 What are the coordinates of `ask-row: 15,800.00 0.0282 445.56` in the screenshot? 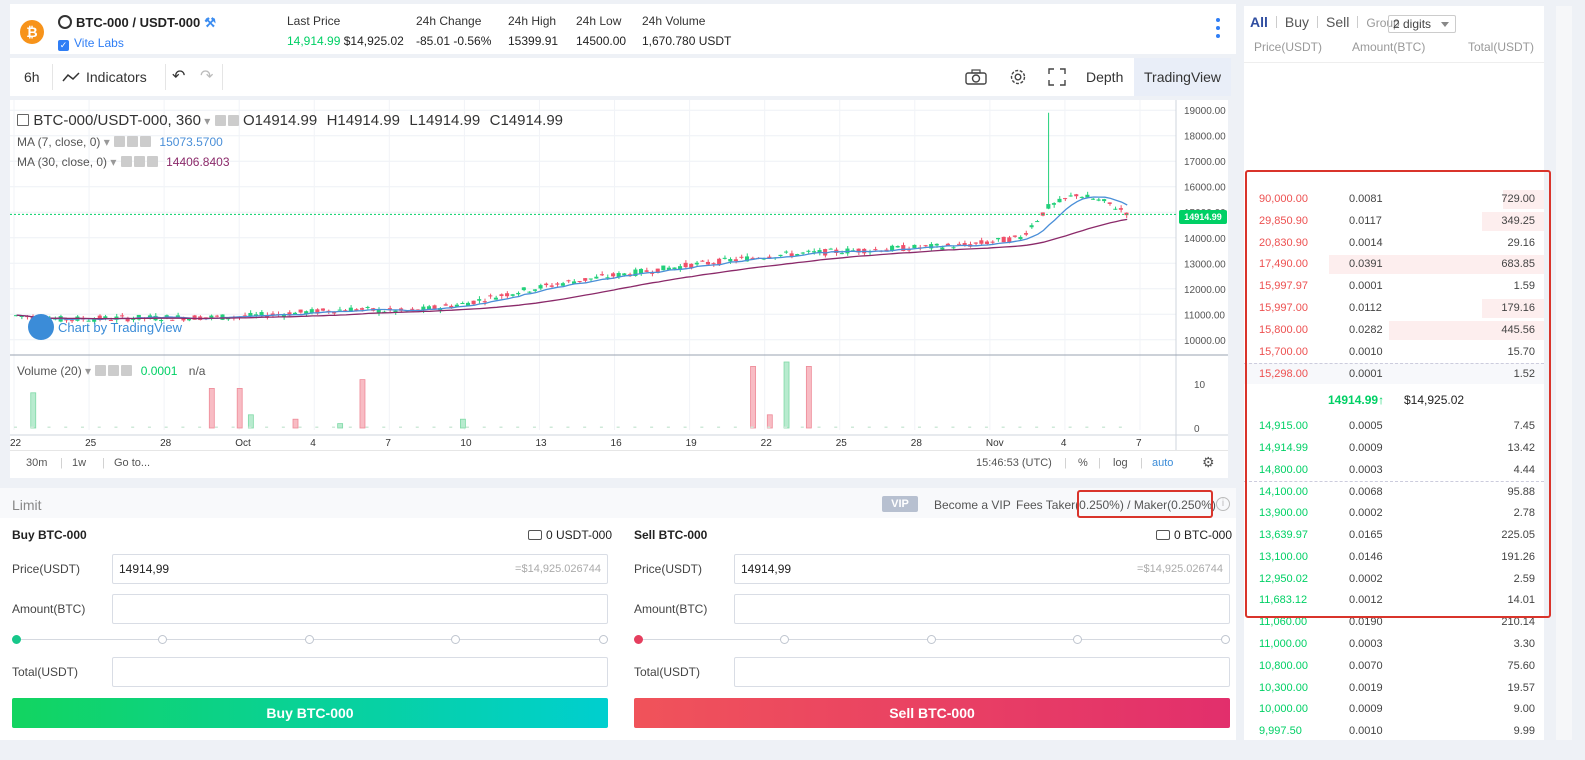 It's located at (1394, 330).